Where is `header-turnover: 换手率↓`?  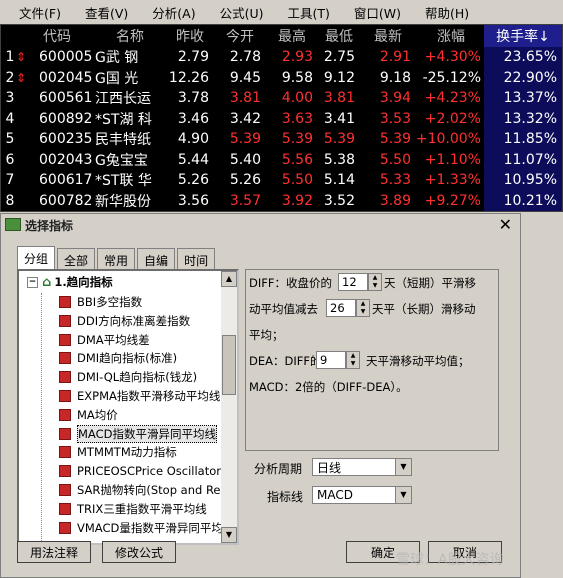 header-turnover: 换手率↓ is located at coordinates (523, 36).